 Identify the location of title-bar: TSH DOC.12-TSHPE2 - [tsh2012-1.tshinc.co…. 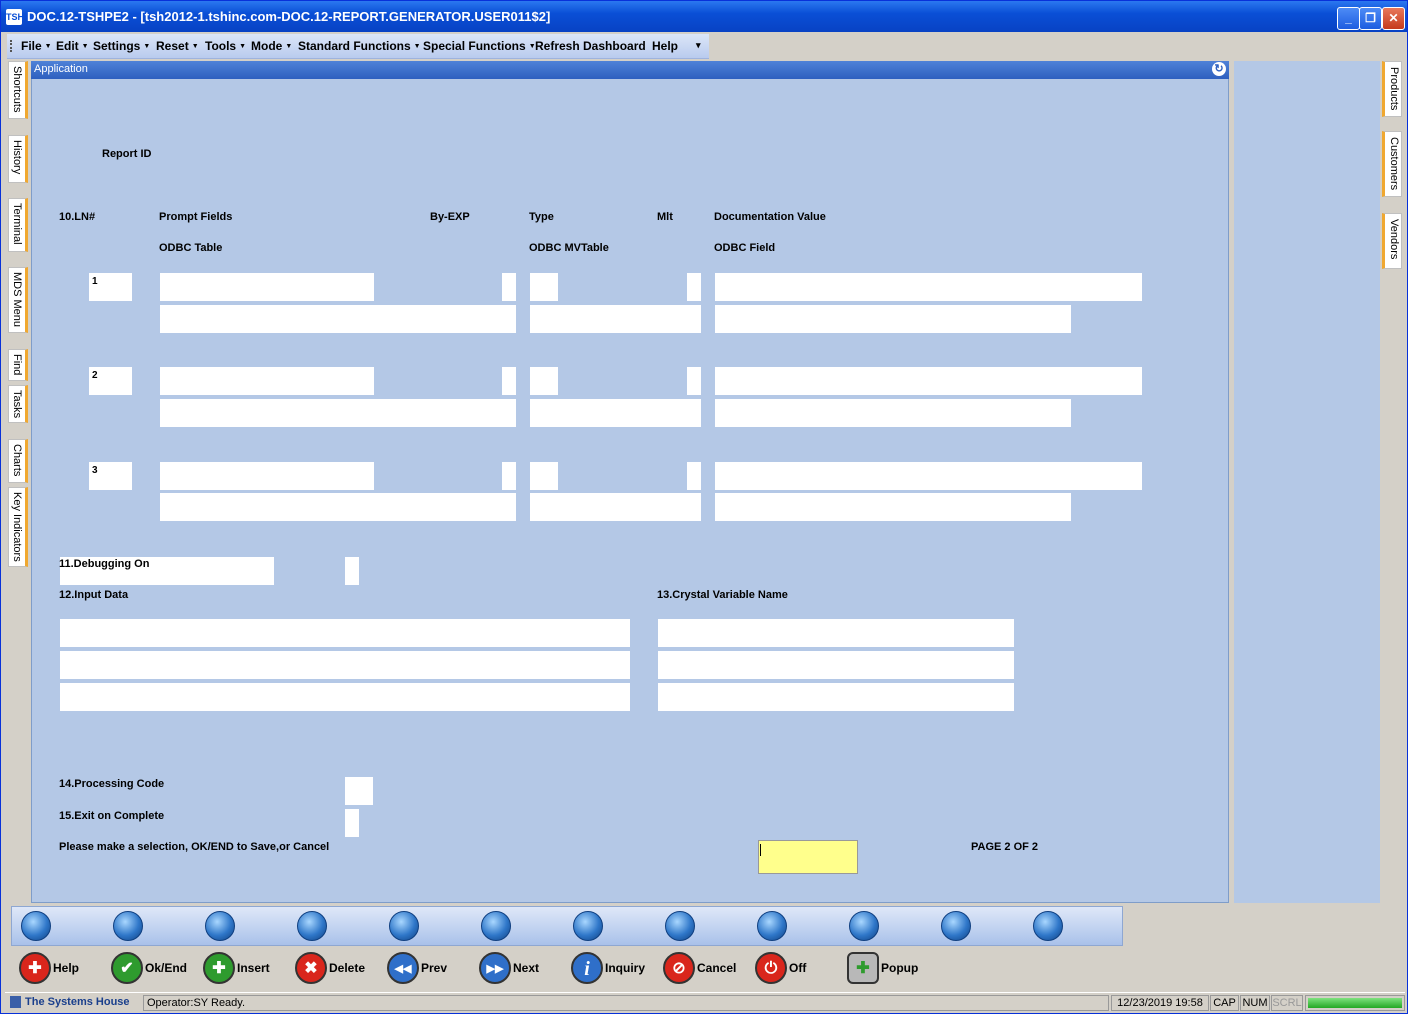
(704, 16).